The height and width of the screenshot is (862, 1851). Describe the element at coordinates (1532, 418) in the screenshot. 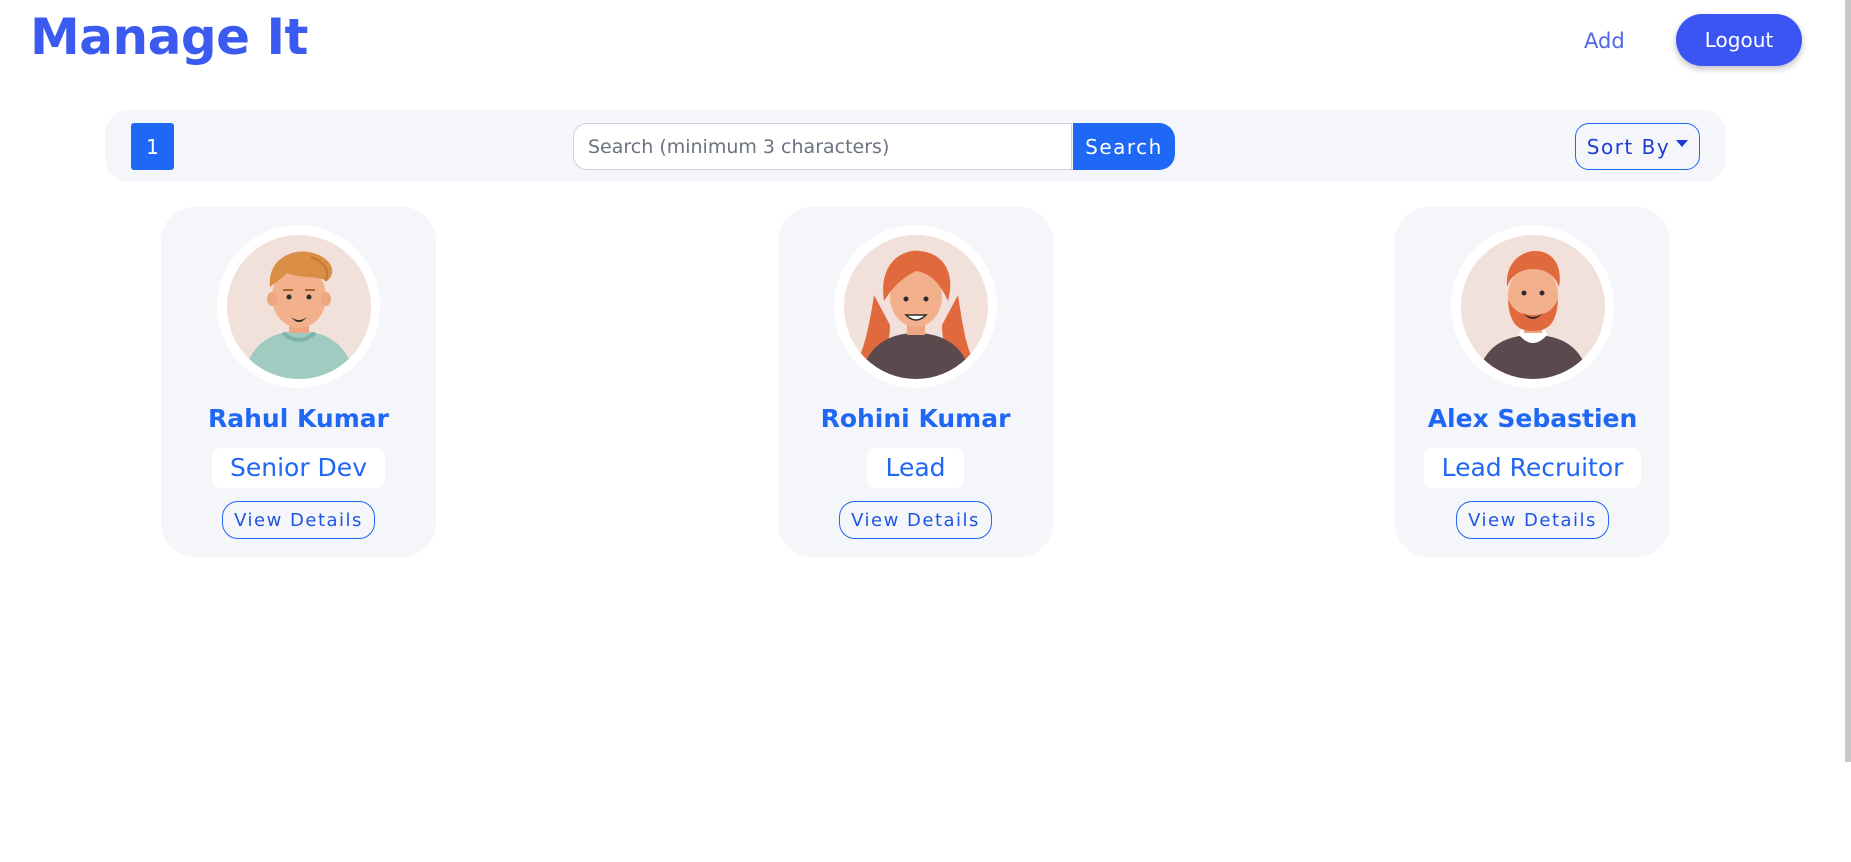

I see `employee-name: Alex Sebastien` at that location.